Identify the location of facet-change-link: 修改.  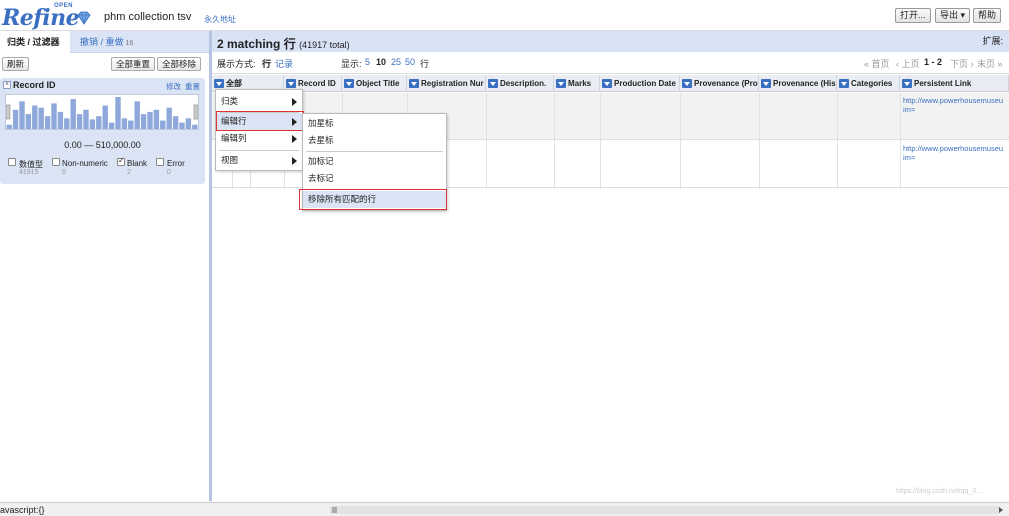
(173, 86).